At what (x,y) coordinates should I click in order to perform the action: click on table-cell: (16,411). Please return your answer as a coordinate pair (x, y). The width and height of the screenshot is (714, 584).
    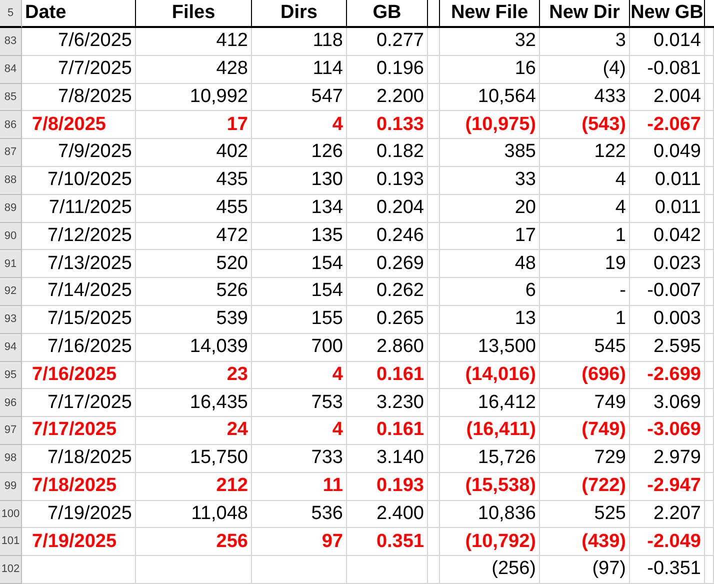
    Looking at the image, I should click on (490, 431).